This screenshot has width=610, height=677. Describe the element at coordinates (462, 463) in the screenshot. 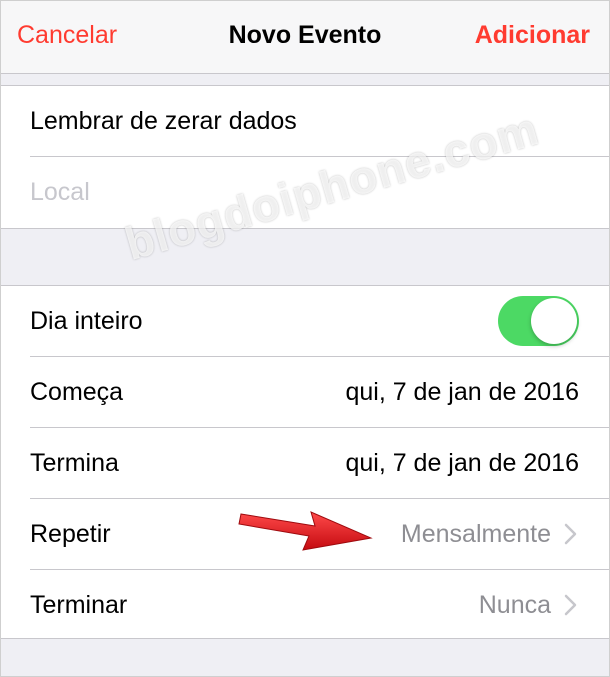

I see `ends-value: qui, 7 de jan de 2016` at that location.